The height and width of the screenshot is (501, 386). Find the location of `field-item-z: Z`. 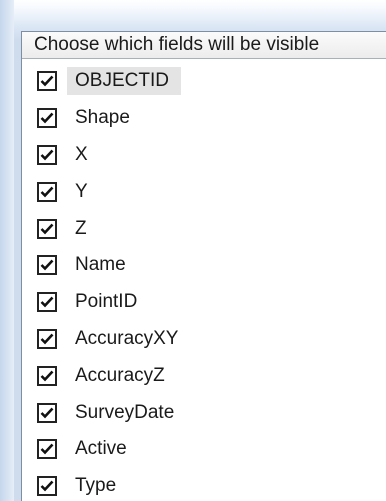

field-item-z: Z is located at coordinates (204, 228).